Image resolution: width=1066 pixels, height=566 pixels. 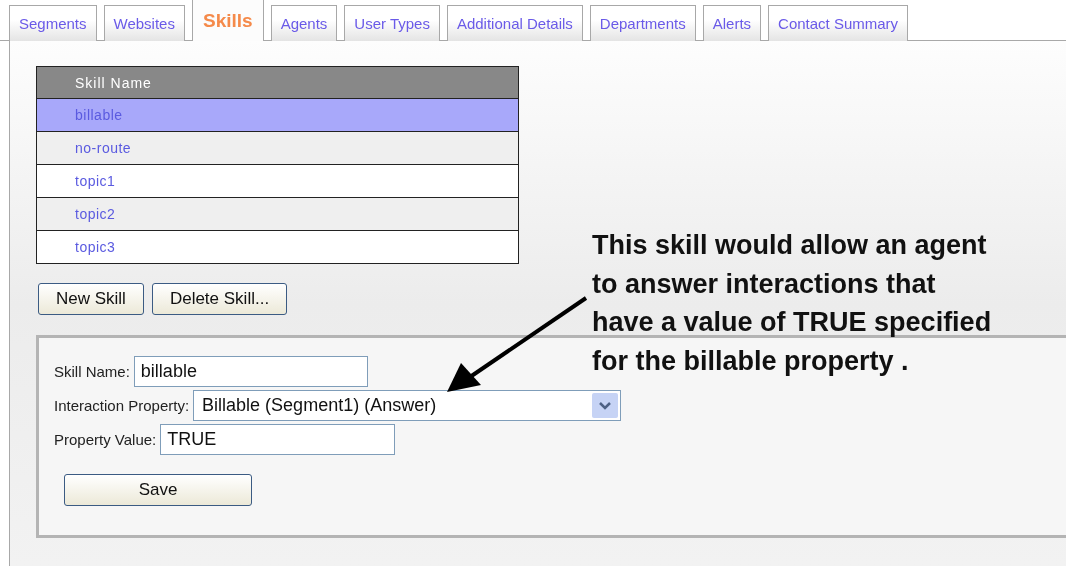 What do you see at coordinates (277, 181) in the screenshot?
I see `skill-row: topic1` at bounding box center [277, 181].